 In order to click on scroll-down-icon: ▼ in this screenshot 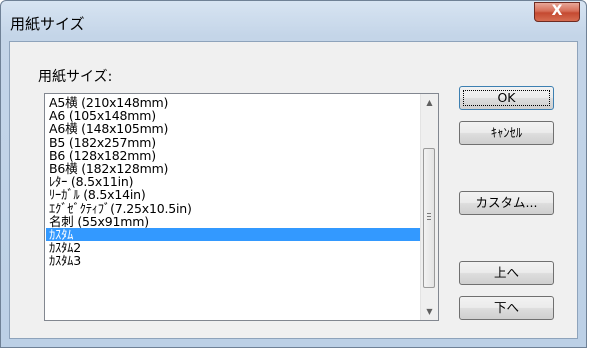, I will do `click(429, 311)`.